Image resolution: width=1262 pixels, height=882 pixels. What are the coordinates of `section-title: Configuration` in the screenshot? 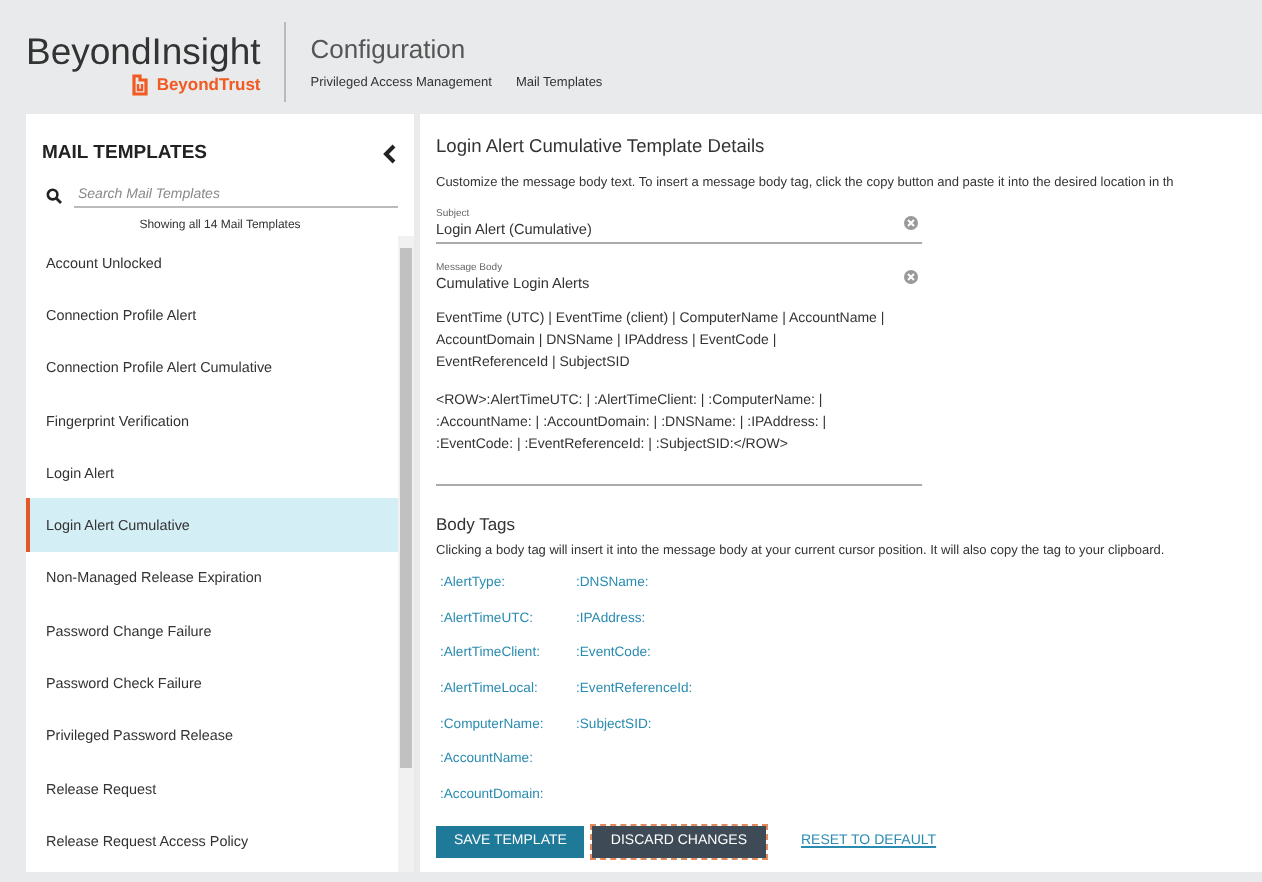 It's located at (389, 49).